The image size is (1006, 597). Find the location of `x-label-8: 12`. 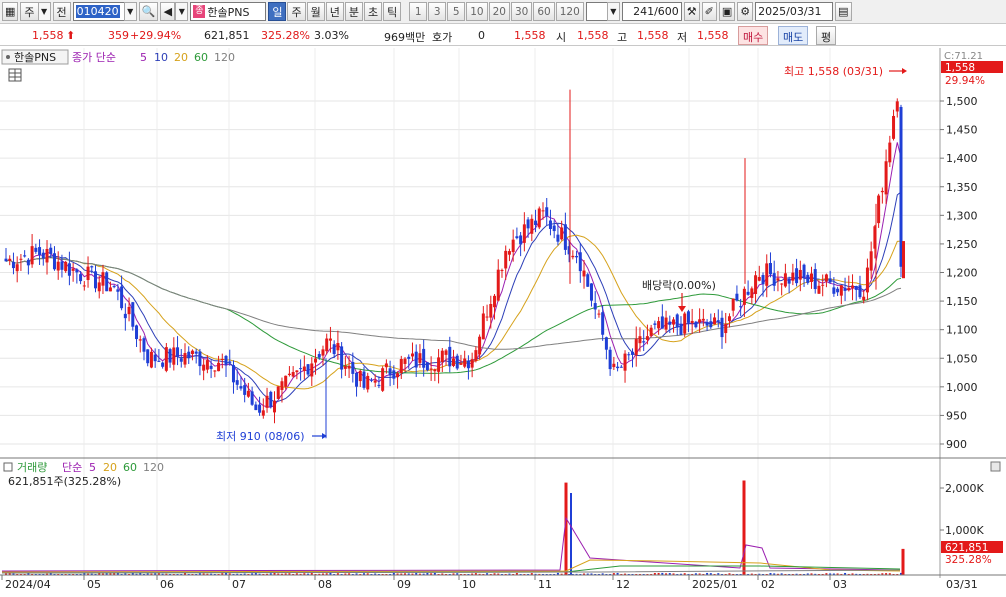

x-label-8: 12 is located at coordinates (623, 584).